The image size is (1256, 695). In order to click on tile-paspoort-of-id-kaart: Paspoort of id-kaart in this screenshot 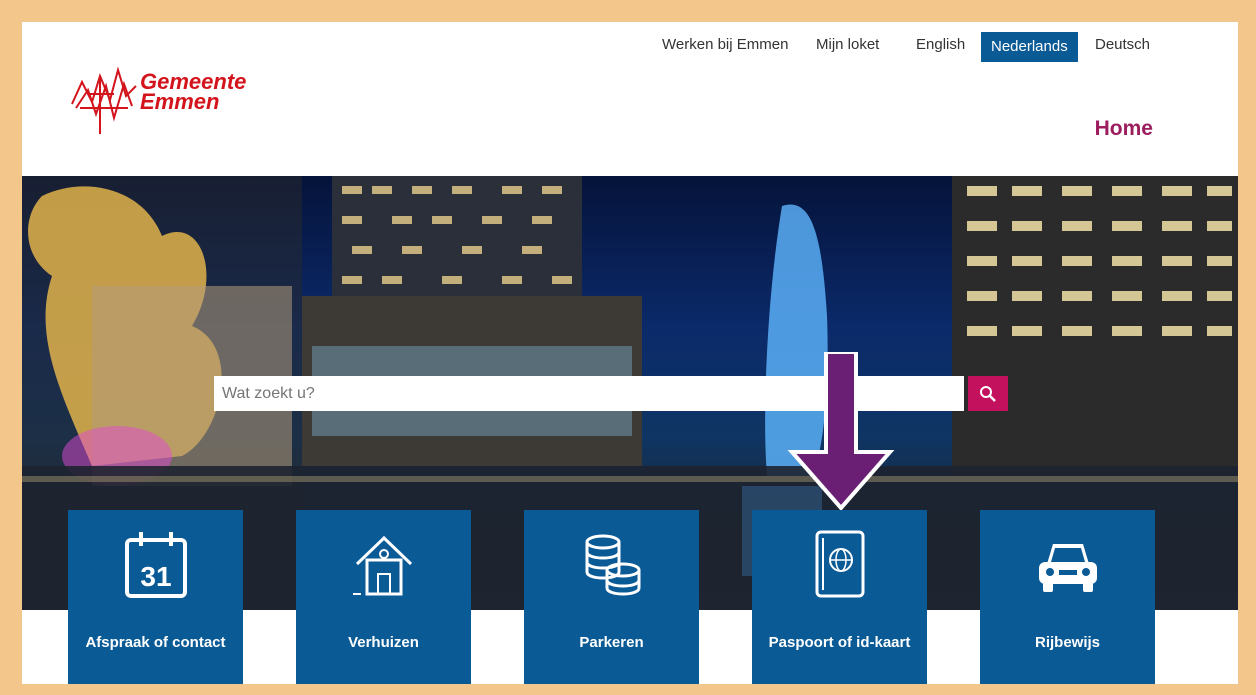, I will do `click(839, 597)`.